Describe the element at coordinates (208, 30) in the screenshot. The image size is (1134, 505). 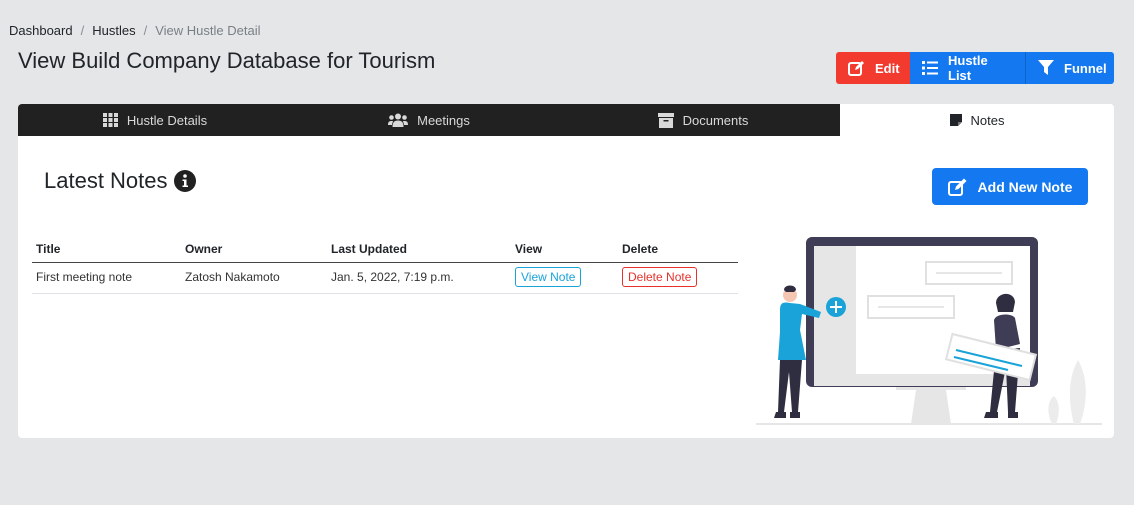
I see `breadcrumb-current: View Hustle Detail` at that location.